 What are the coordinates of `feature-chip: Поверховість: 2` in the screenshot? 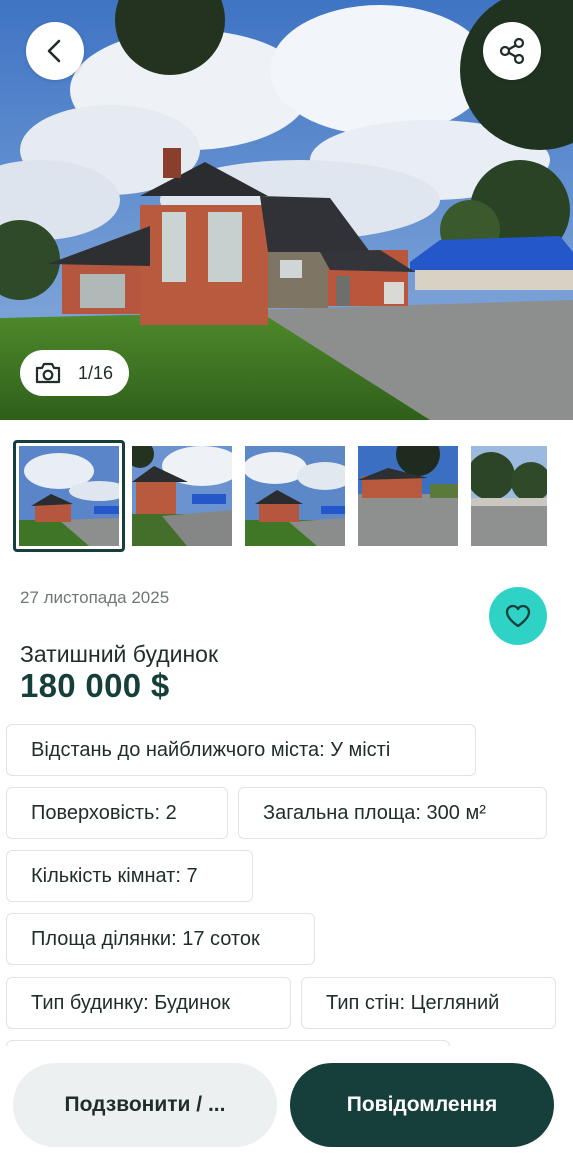 It's located at (117, 813).